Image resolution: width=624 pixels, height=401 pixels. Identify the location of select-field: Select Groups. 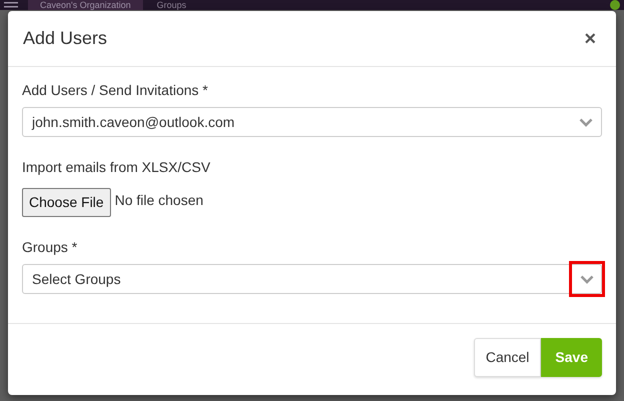
(312, 279).